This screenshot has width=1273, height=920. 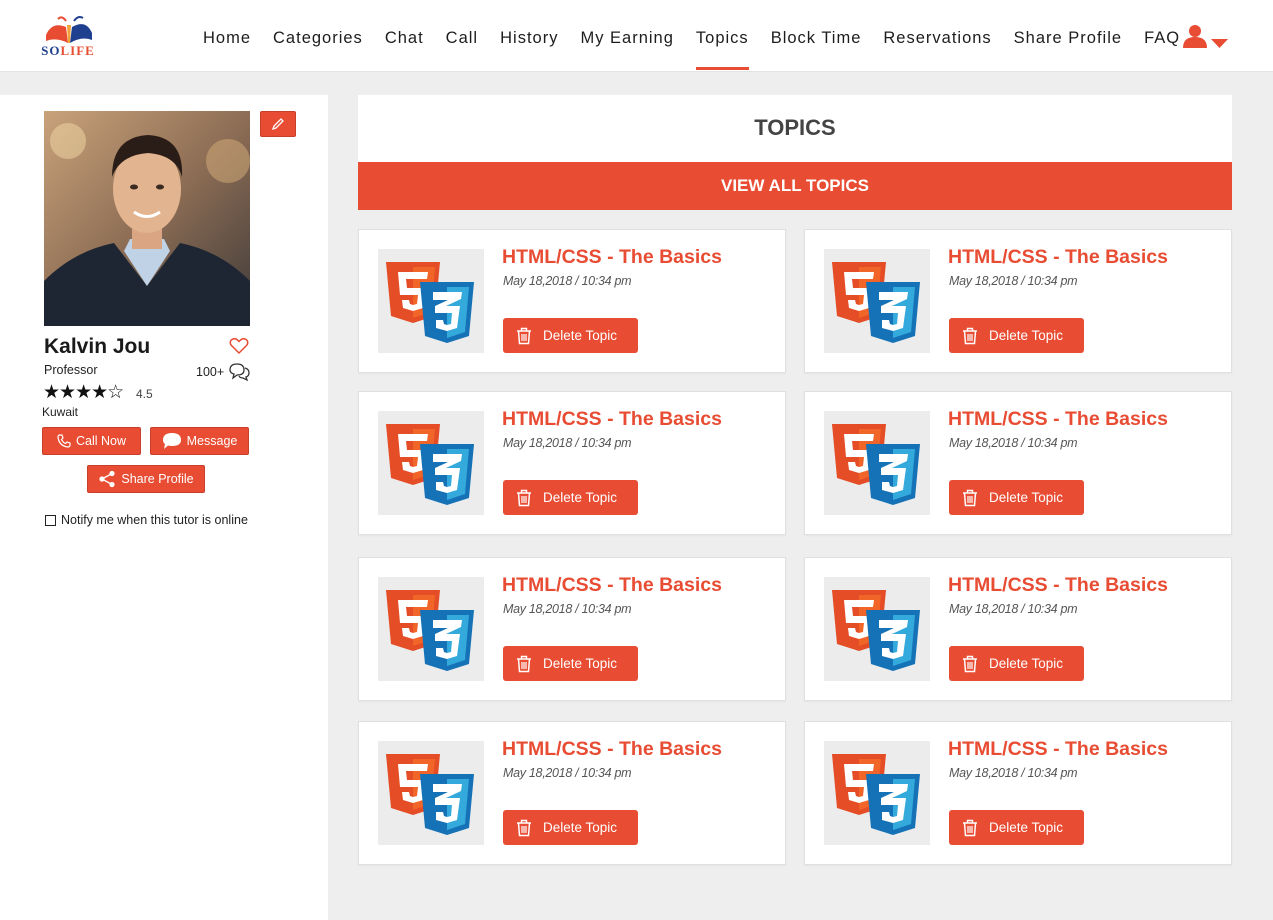 What do you see at coordinates (154, 520) in the screenshot?
I see `notify-label: Notify me when this tutor is online` at bounding box center [154, 520].